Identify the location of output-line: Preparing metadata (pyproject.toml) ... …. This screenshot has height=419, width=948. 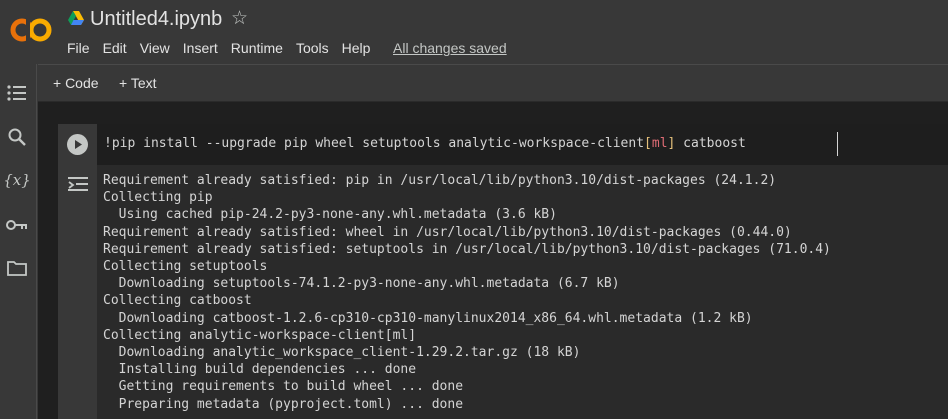
(283, 404).